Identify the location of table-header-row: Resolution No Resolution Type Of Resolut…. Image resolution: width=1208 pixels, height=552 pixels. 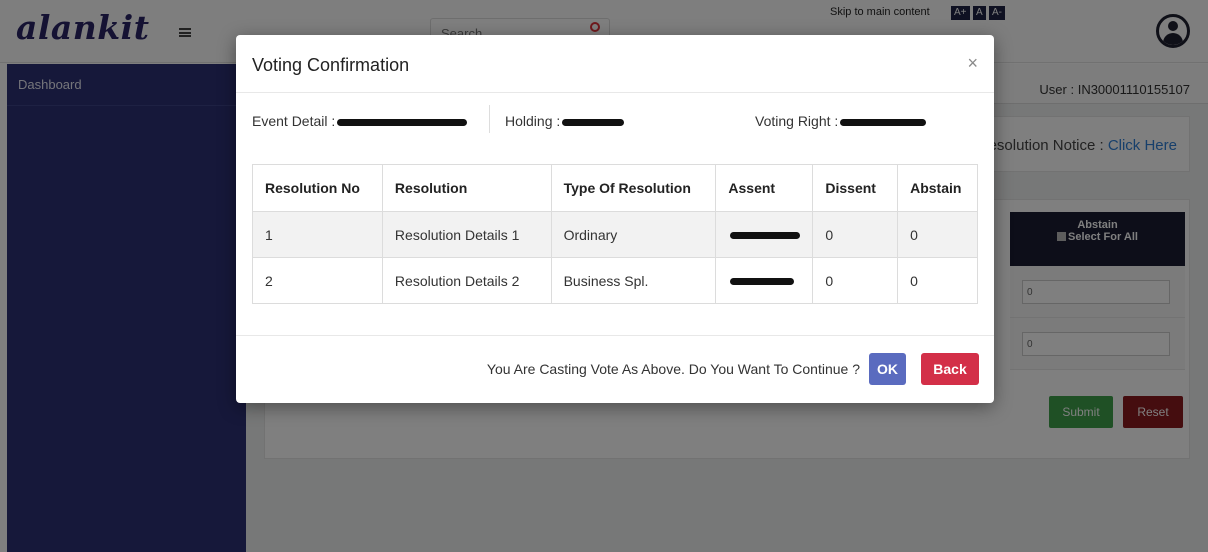
(615, 188).